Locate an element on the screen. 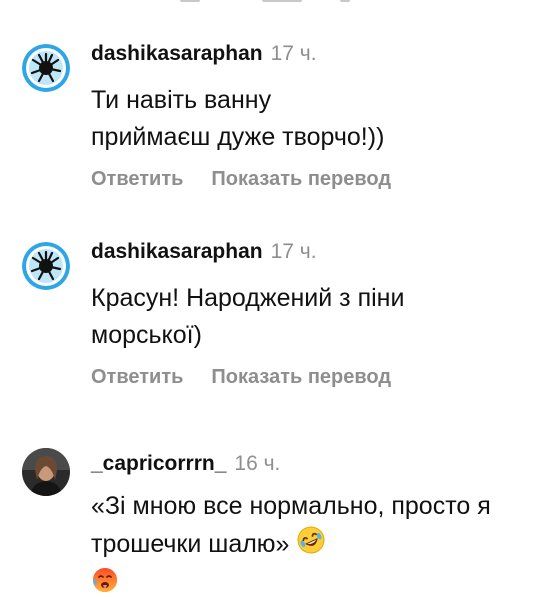 The width and height of the screenshot is (559, 605). rolling-on-floor-laughing-emoji-icon is located at coordinates (311, 545).